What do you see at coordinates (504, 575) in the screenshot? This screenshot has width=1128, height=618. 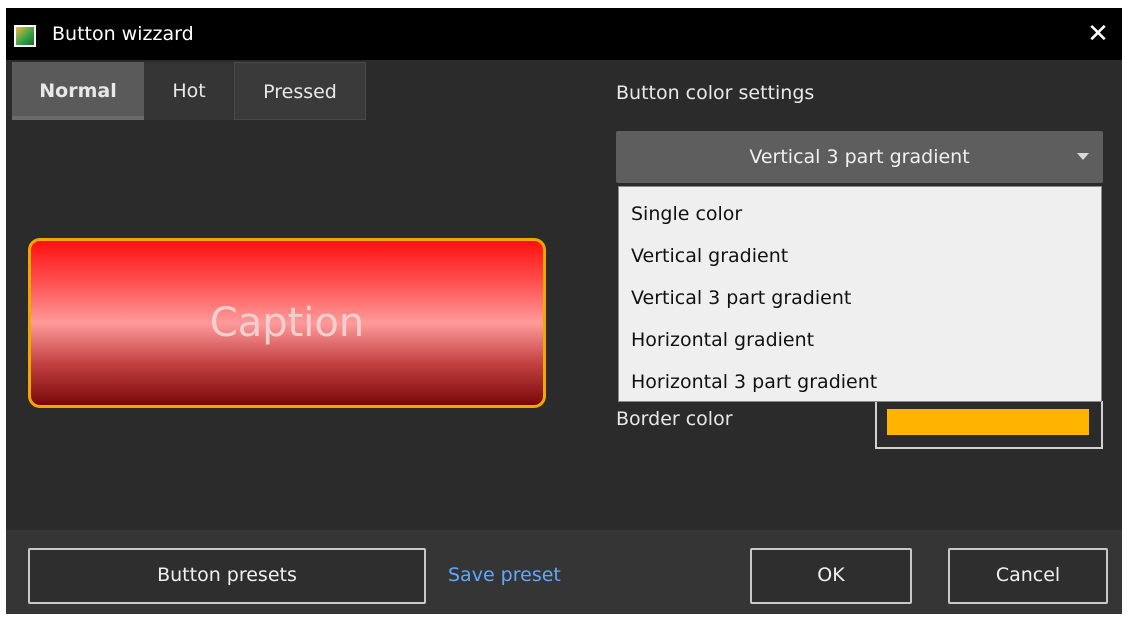 I see `save-preset-link: Save preset` at bounding box center [504, 575].